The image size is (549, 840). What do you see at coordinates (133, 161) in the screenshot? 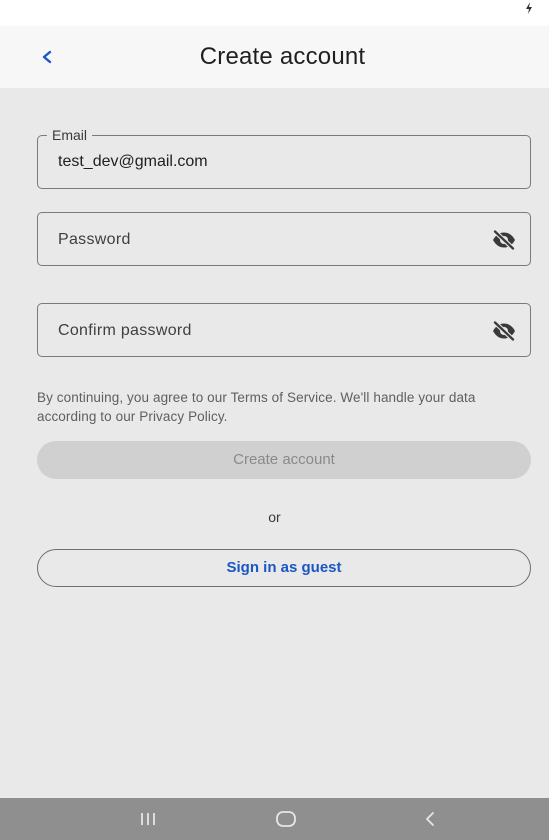
I see `email-value: test_dev@gmail.com` at bounding box center [133, 161].